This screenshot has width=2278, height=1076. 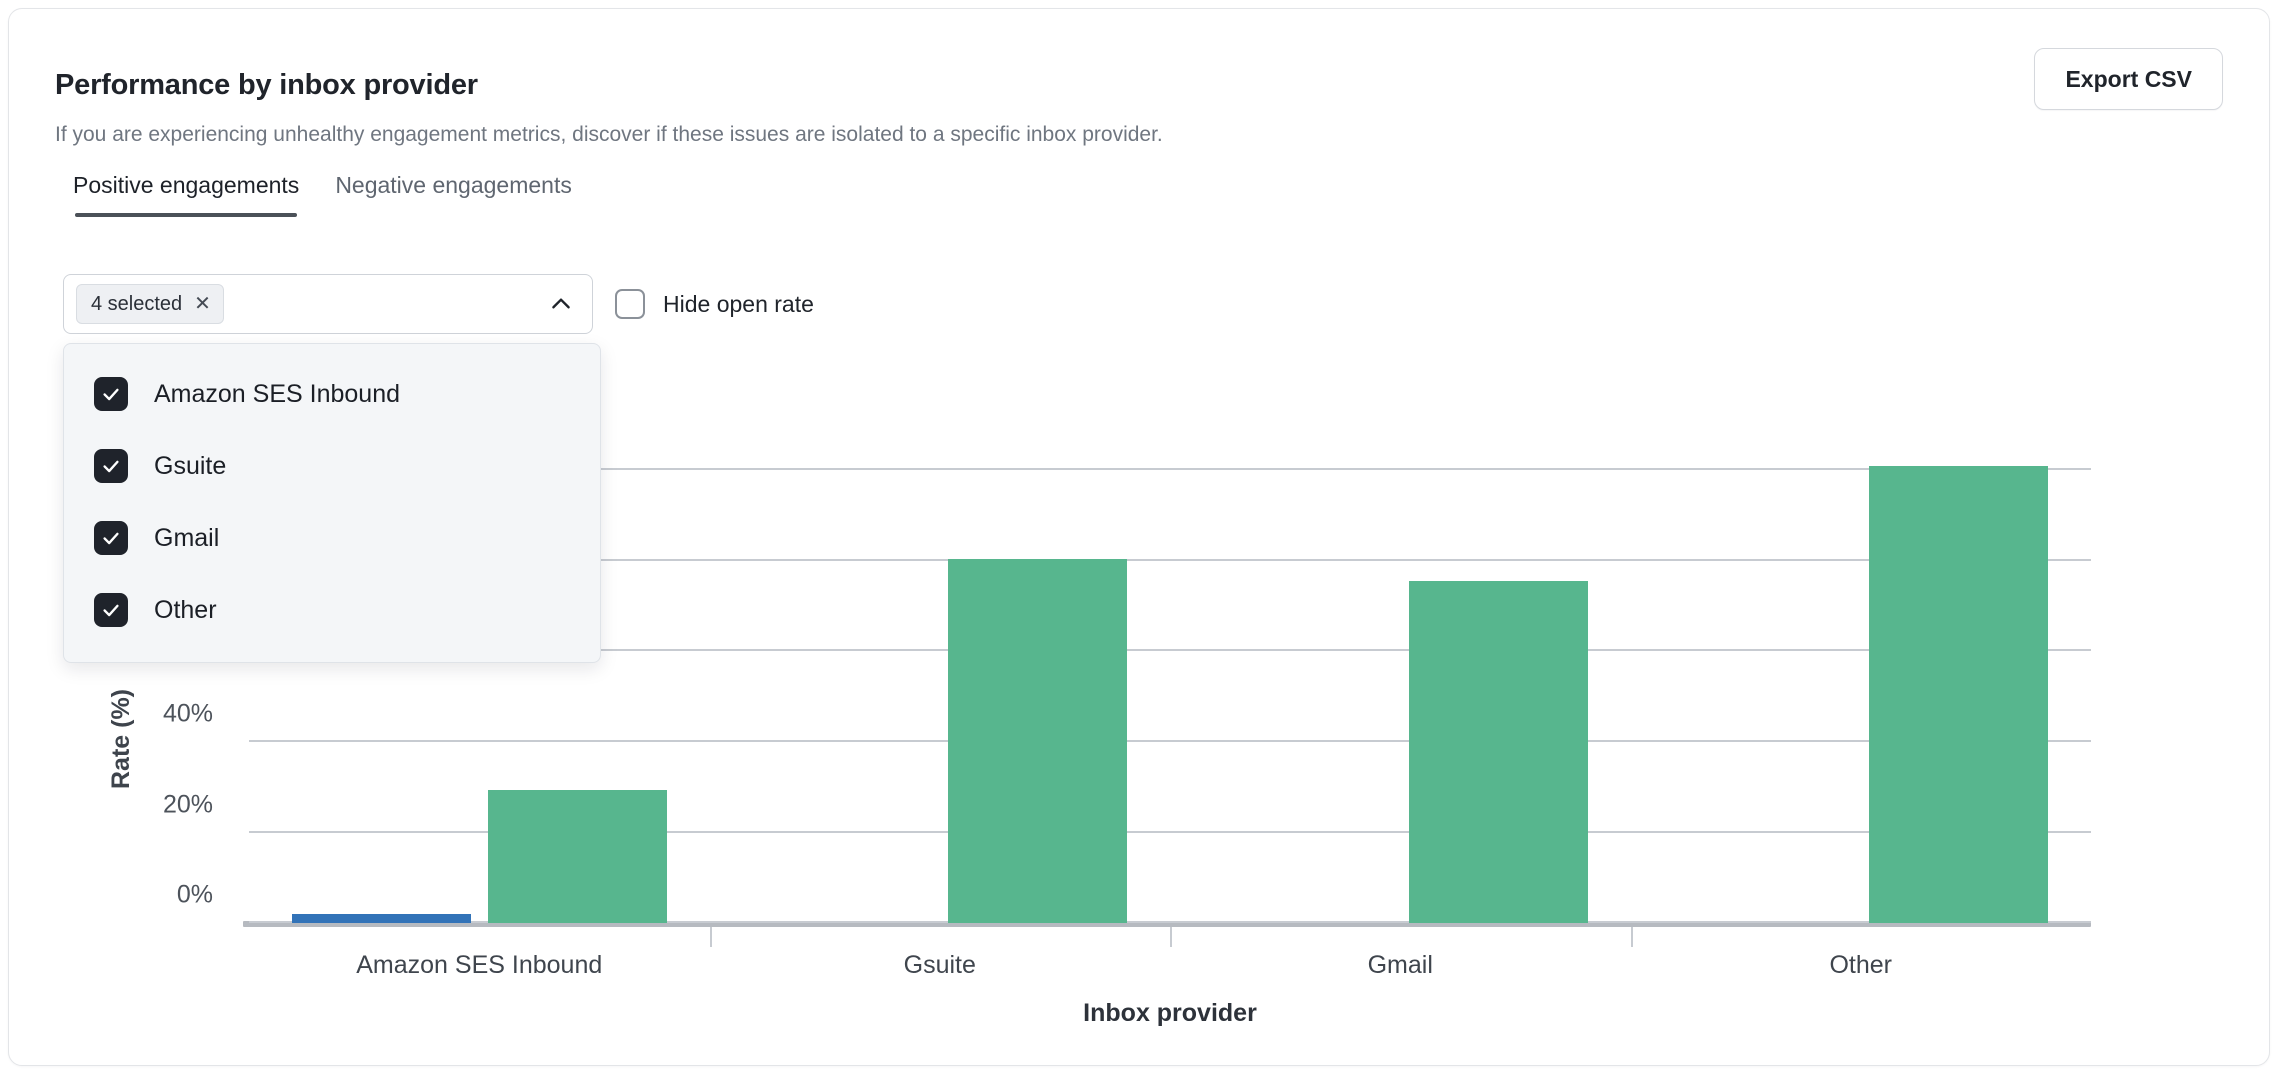 I want to click on dropdown-option-other: Other, so click(x=332, y=610).